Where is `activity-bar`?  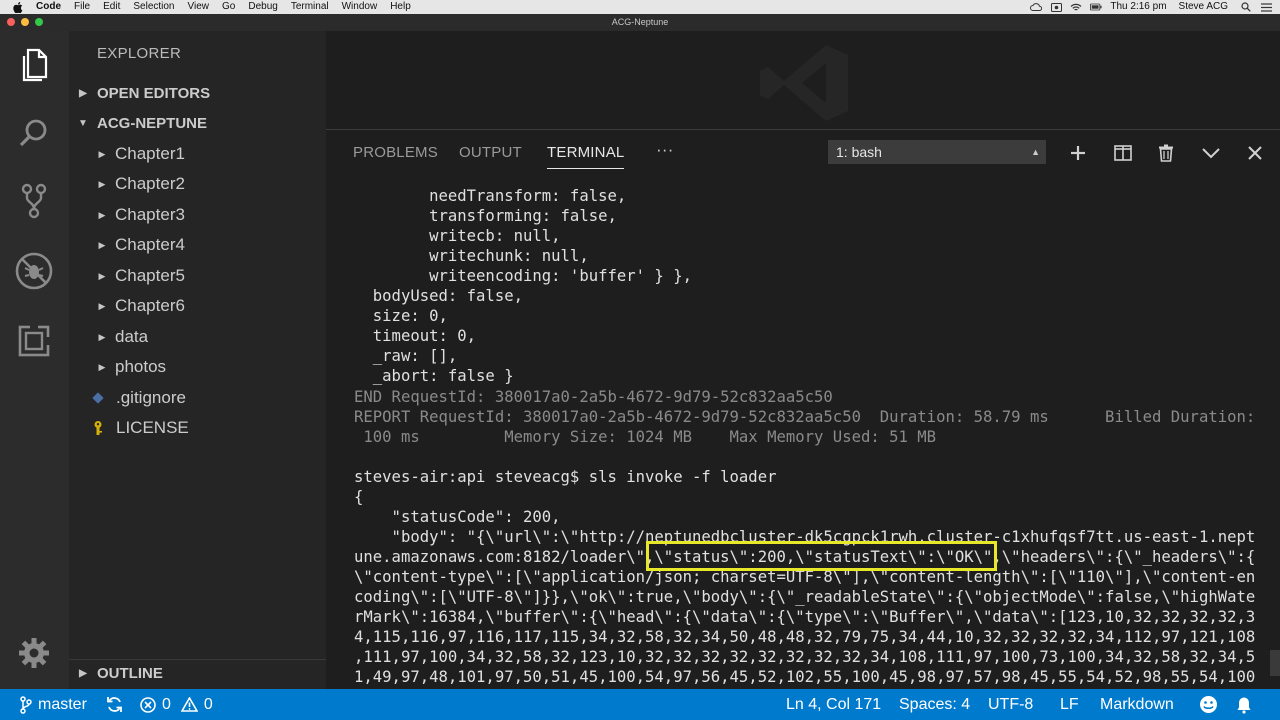 activity-bar is located at coordinates (34, 360).